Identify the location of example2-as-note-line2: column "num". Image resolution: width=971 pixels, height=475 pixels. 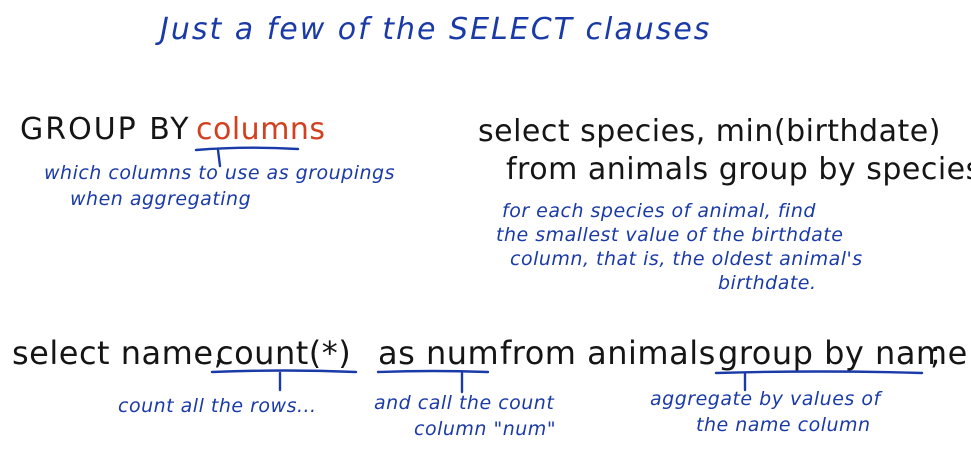
(485, 429).